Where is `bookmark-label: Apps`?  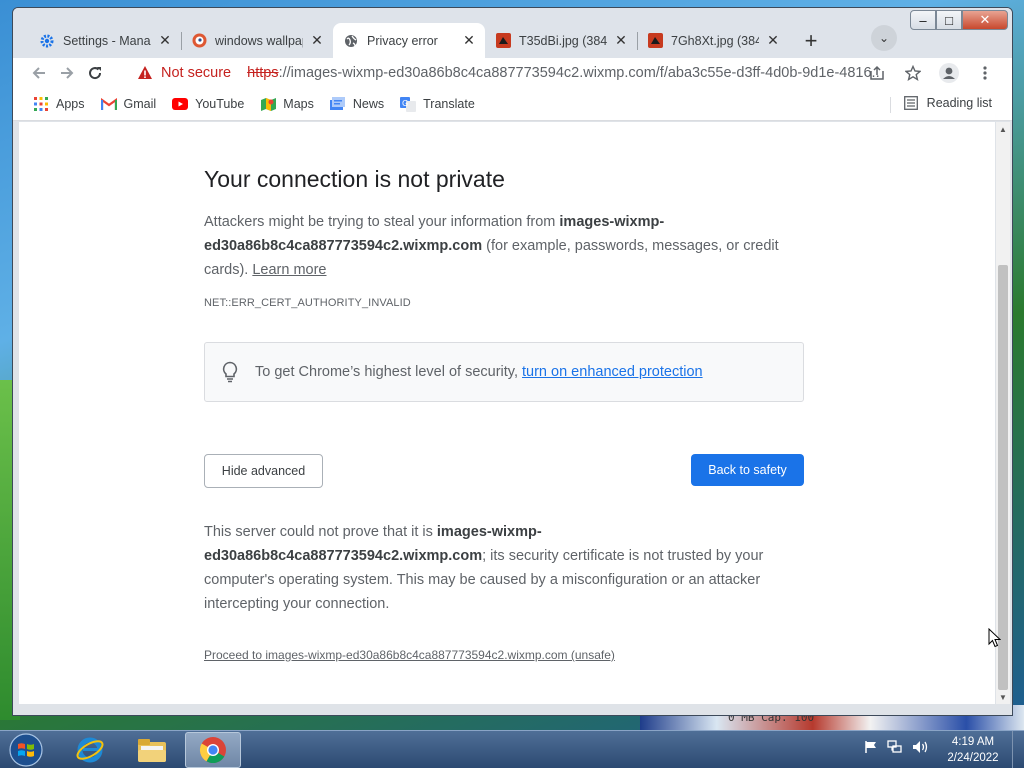 bookmark-label: Apps is located at coordinates (70, 104).